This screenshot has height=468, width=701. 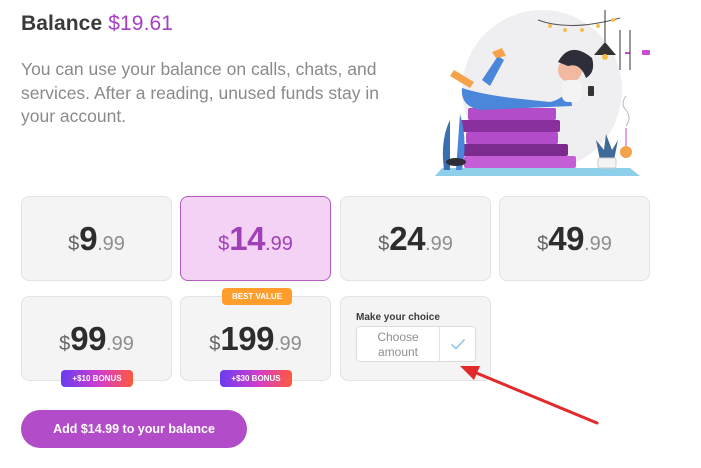 What do you see at coordinates (62, 23) in the screenshot?
I see `balance-label: Balance` at bounding box center [62, 23].